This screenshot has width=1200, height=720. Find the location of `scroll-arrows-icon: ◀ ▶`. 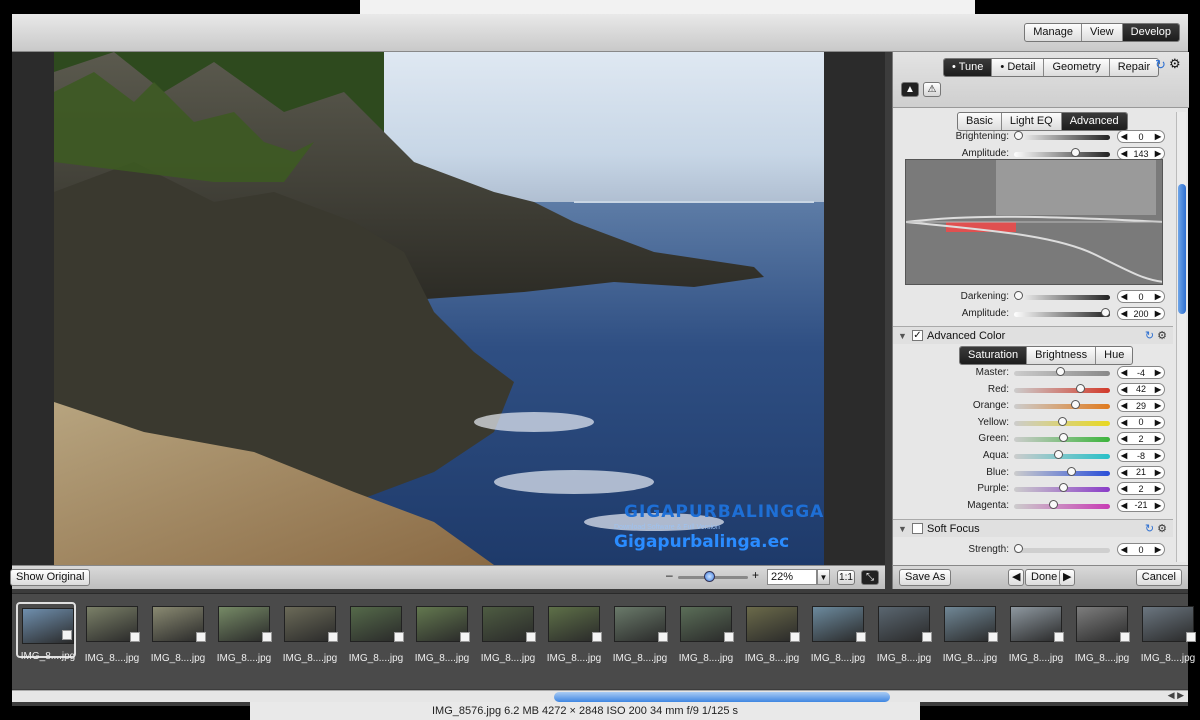

scroll-arrows-icon: ◀ ▶ is located at coordinates (1176, 695).